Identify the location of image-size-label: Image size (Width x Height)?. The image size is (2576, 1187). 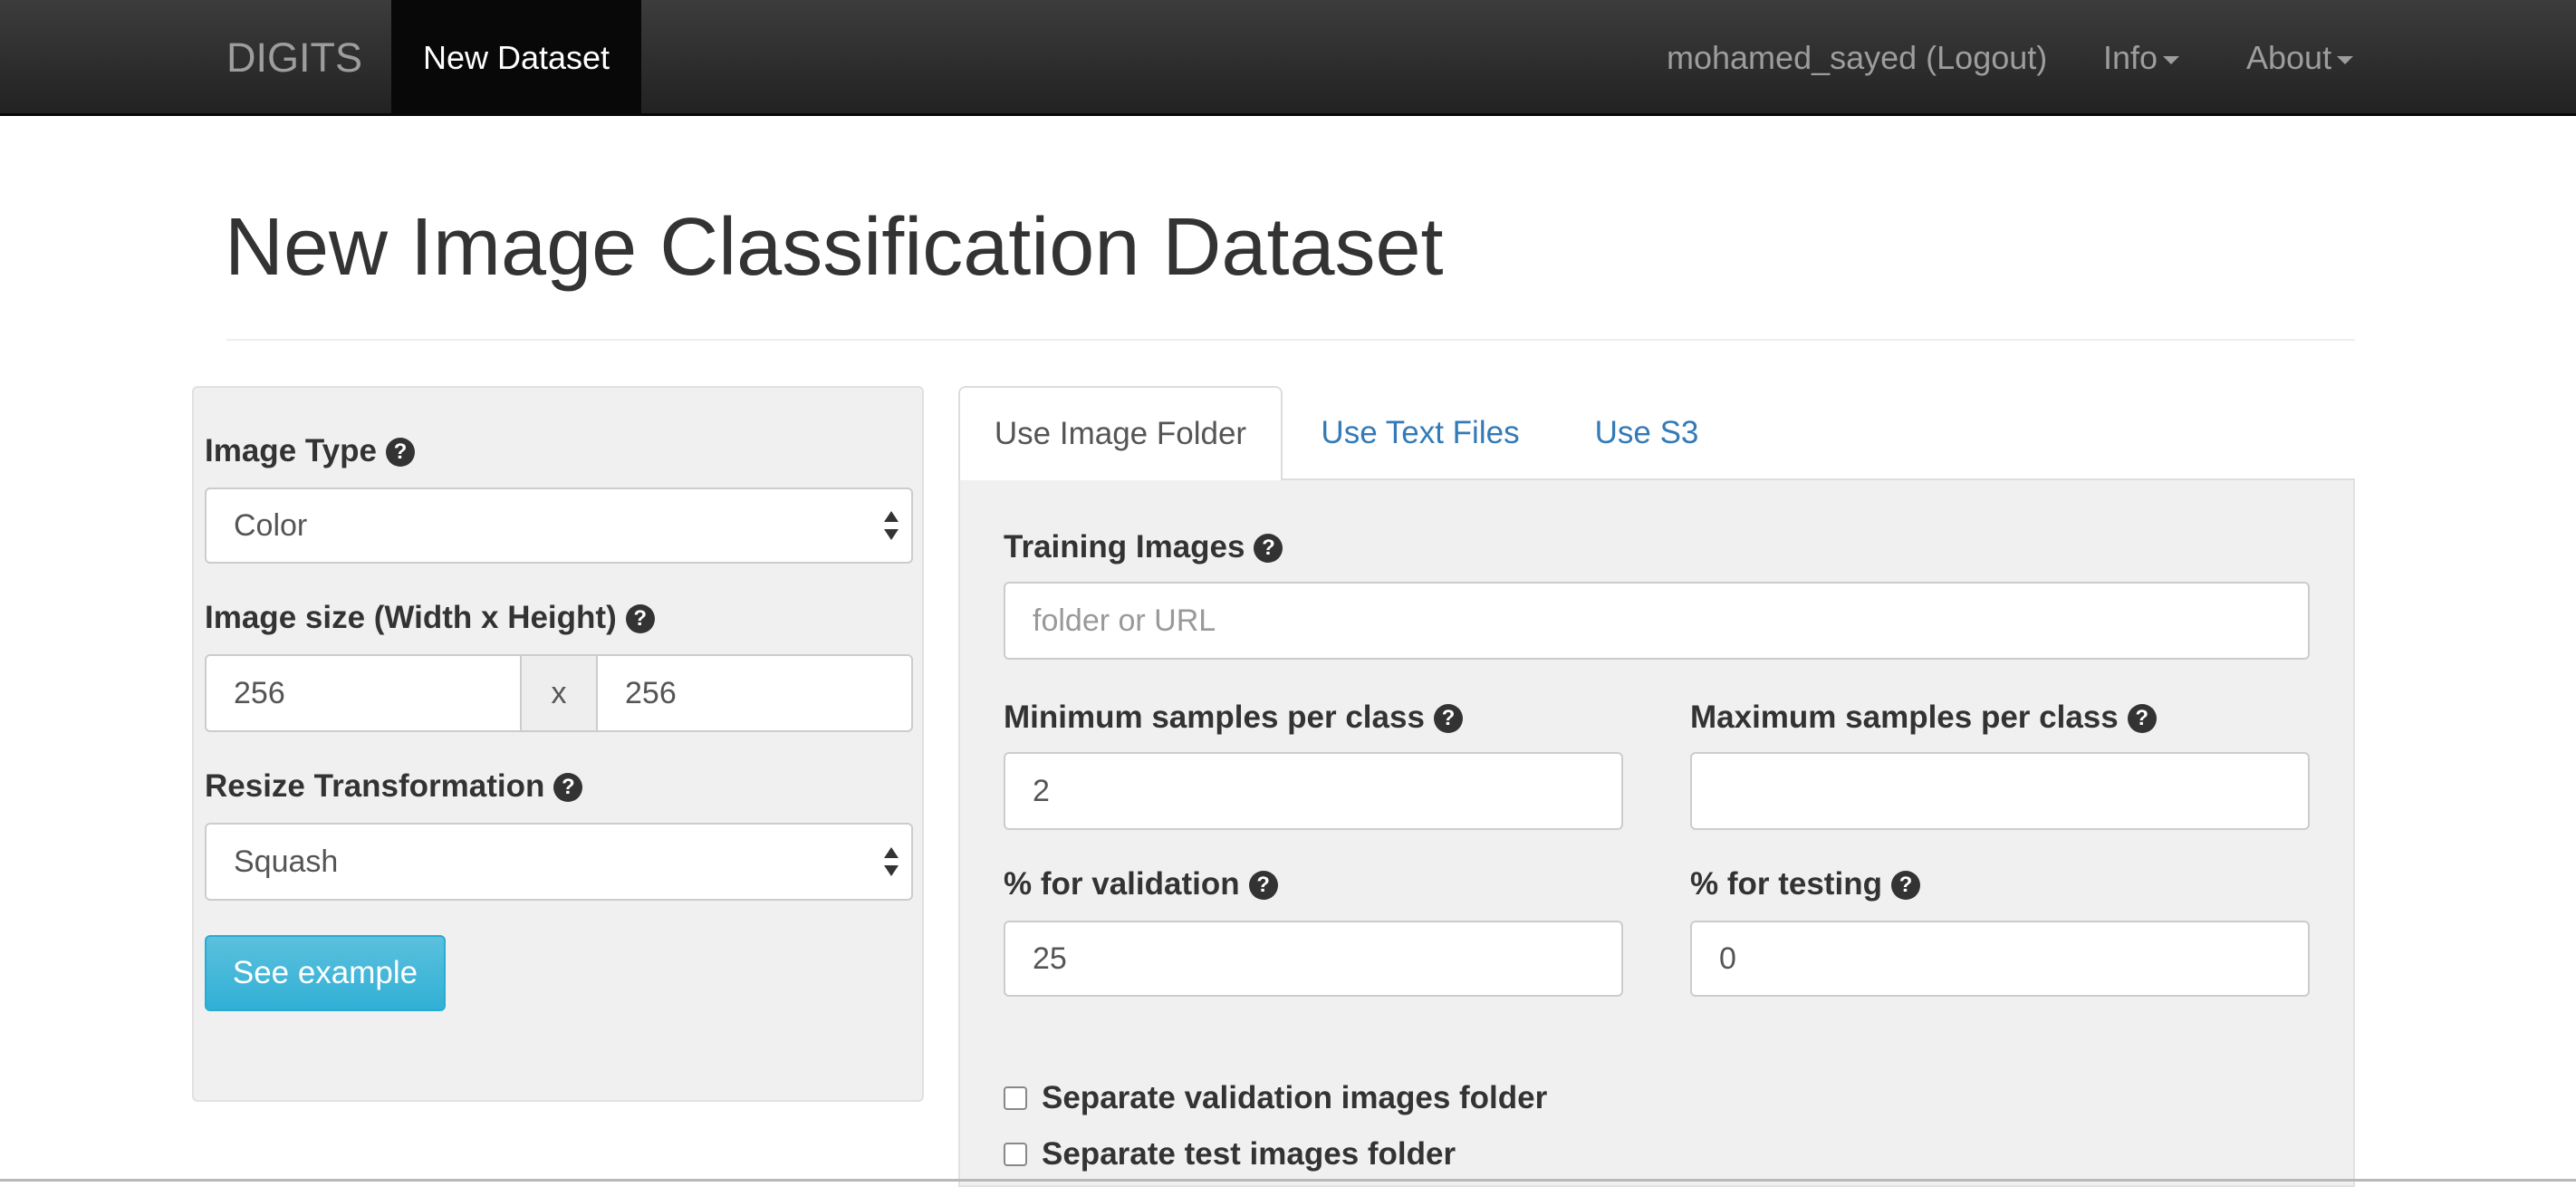
(430, 618).